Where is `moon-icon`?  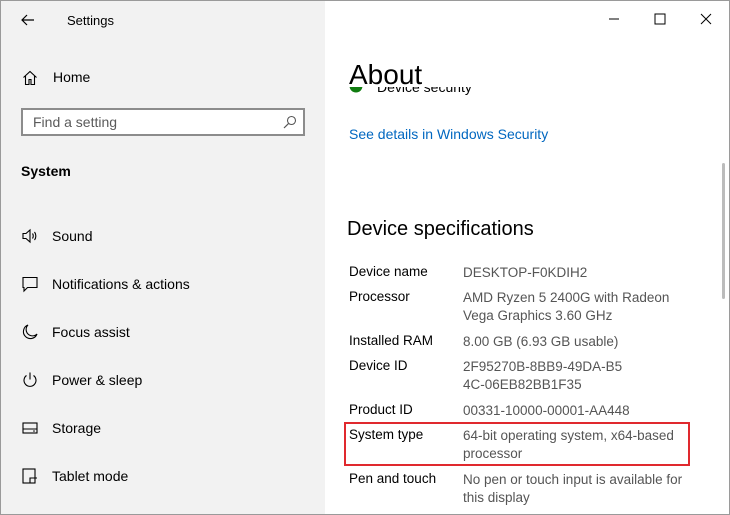
moon-icon is located at coordinates (30, 332).